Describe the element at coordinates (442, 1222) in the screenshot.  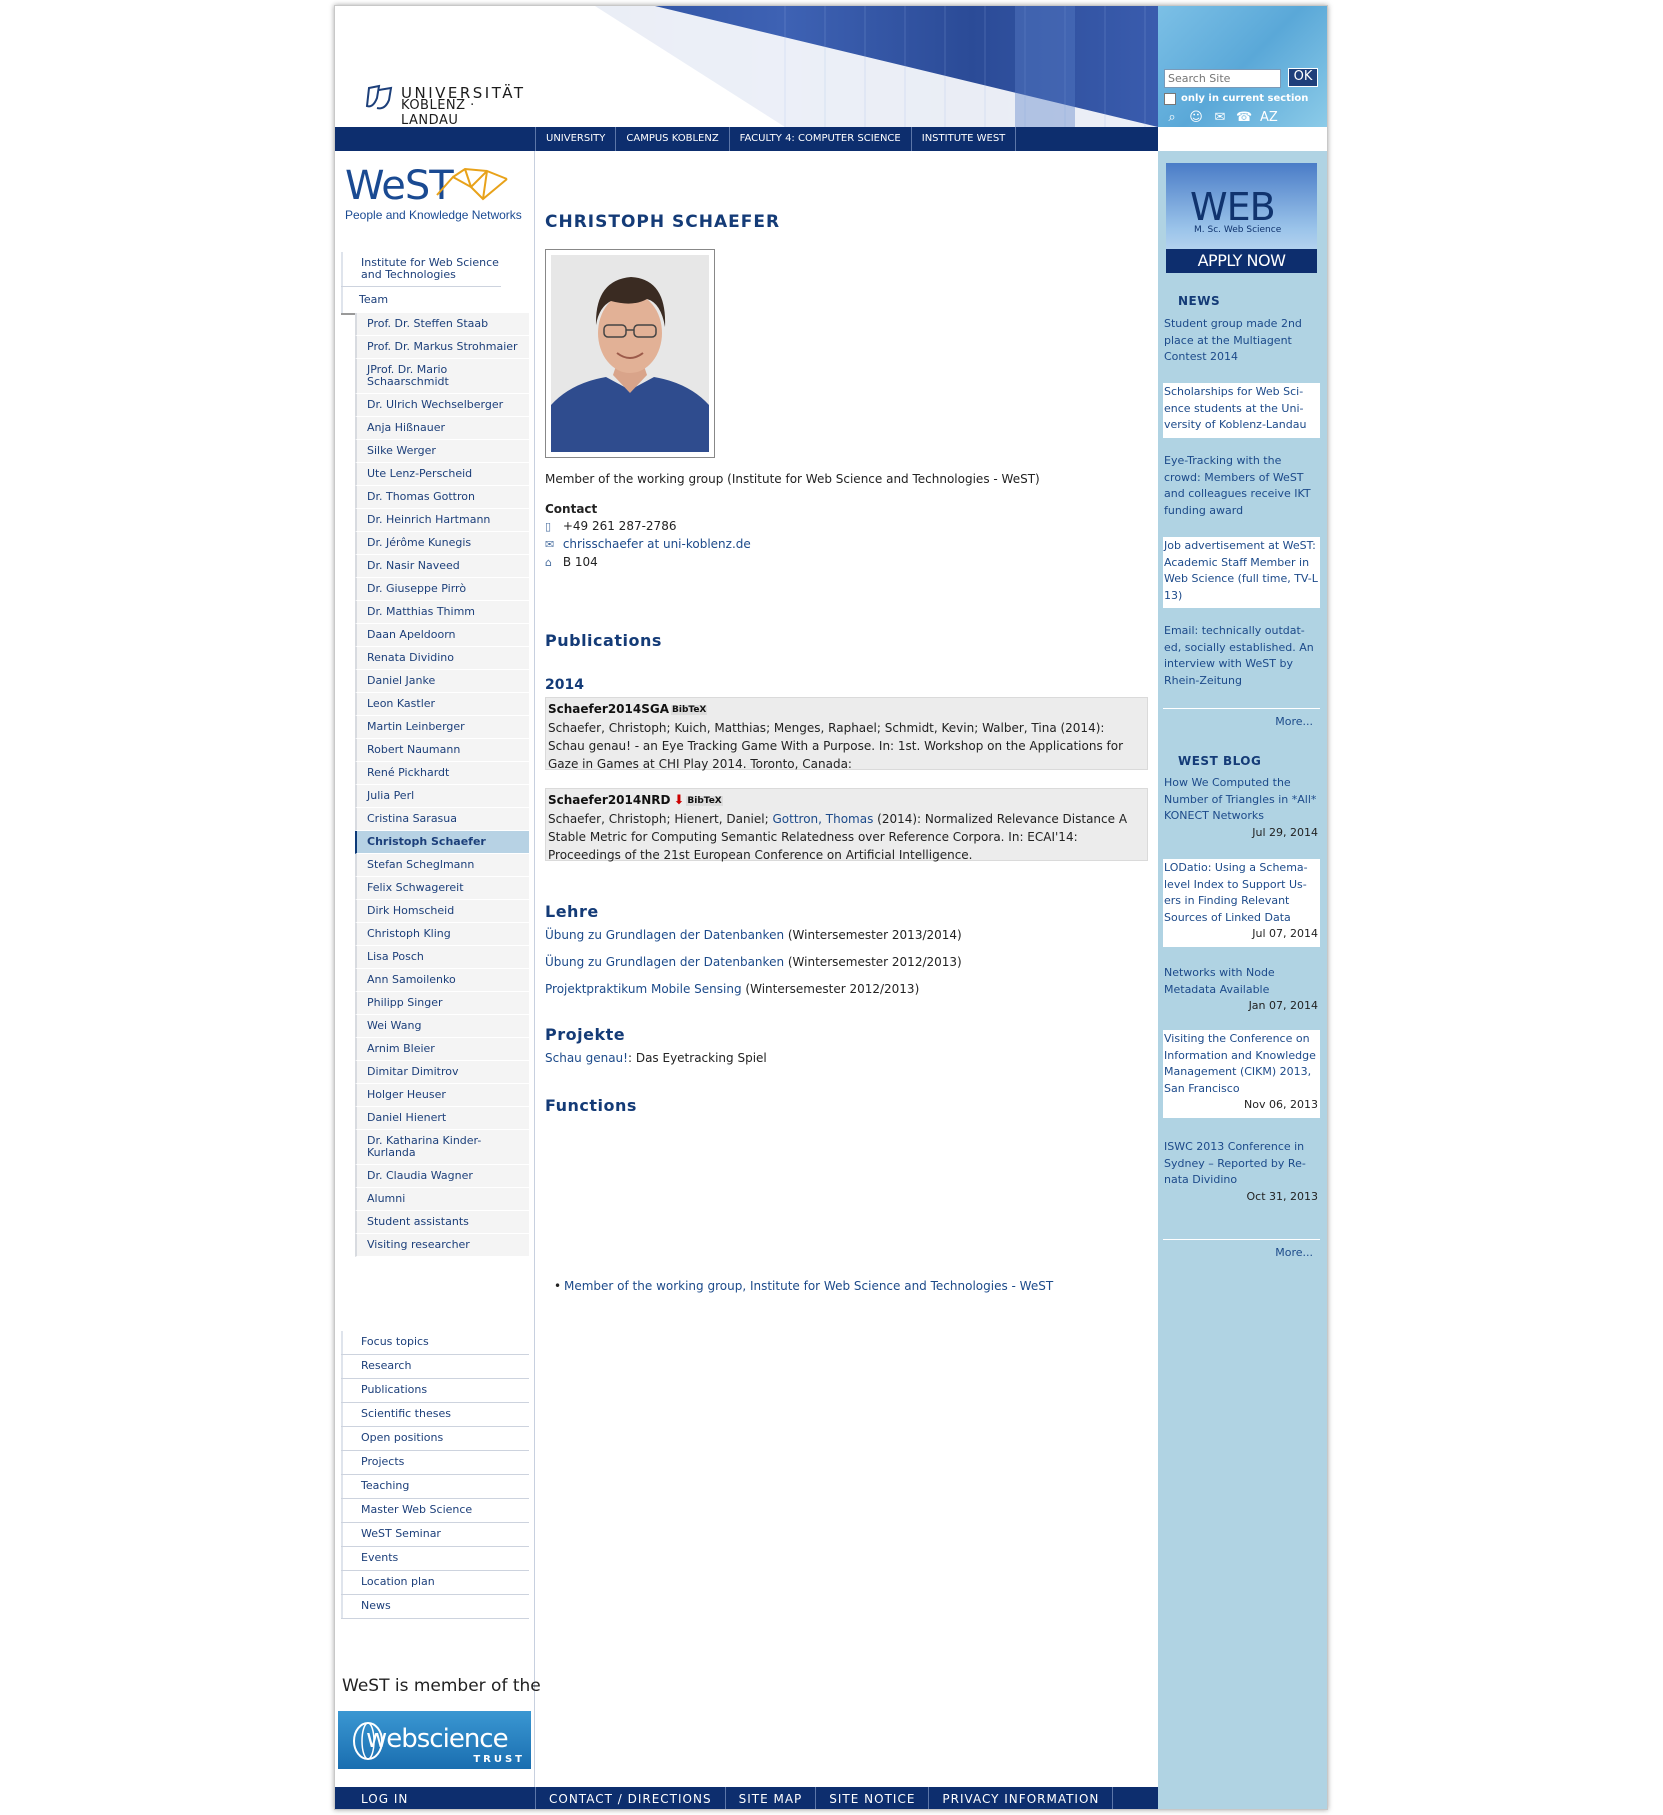
I see `team-member-item: Student assistants` at that location.